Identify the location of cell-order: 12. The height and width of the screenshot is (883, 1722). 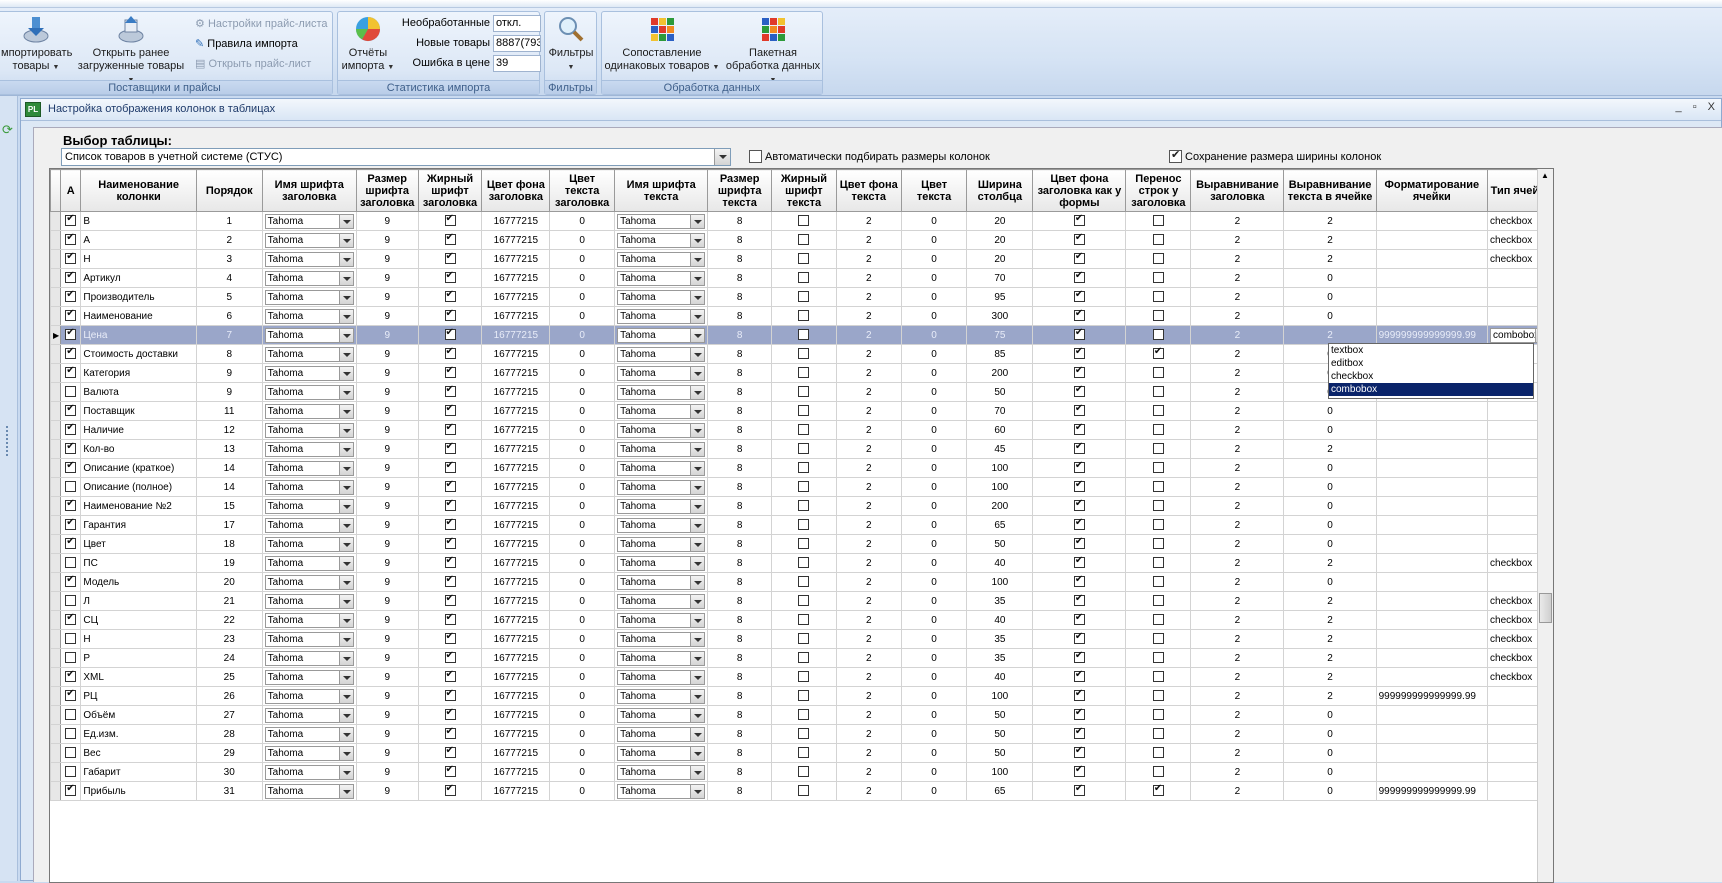
(229, 430).